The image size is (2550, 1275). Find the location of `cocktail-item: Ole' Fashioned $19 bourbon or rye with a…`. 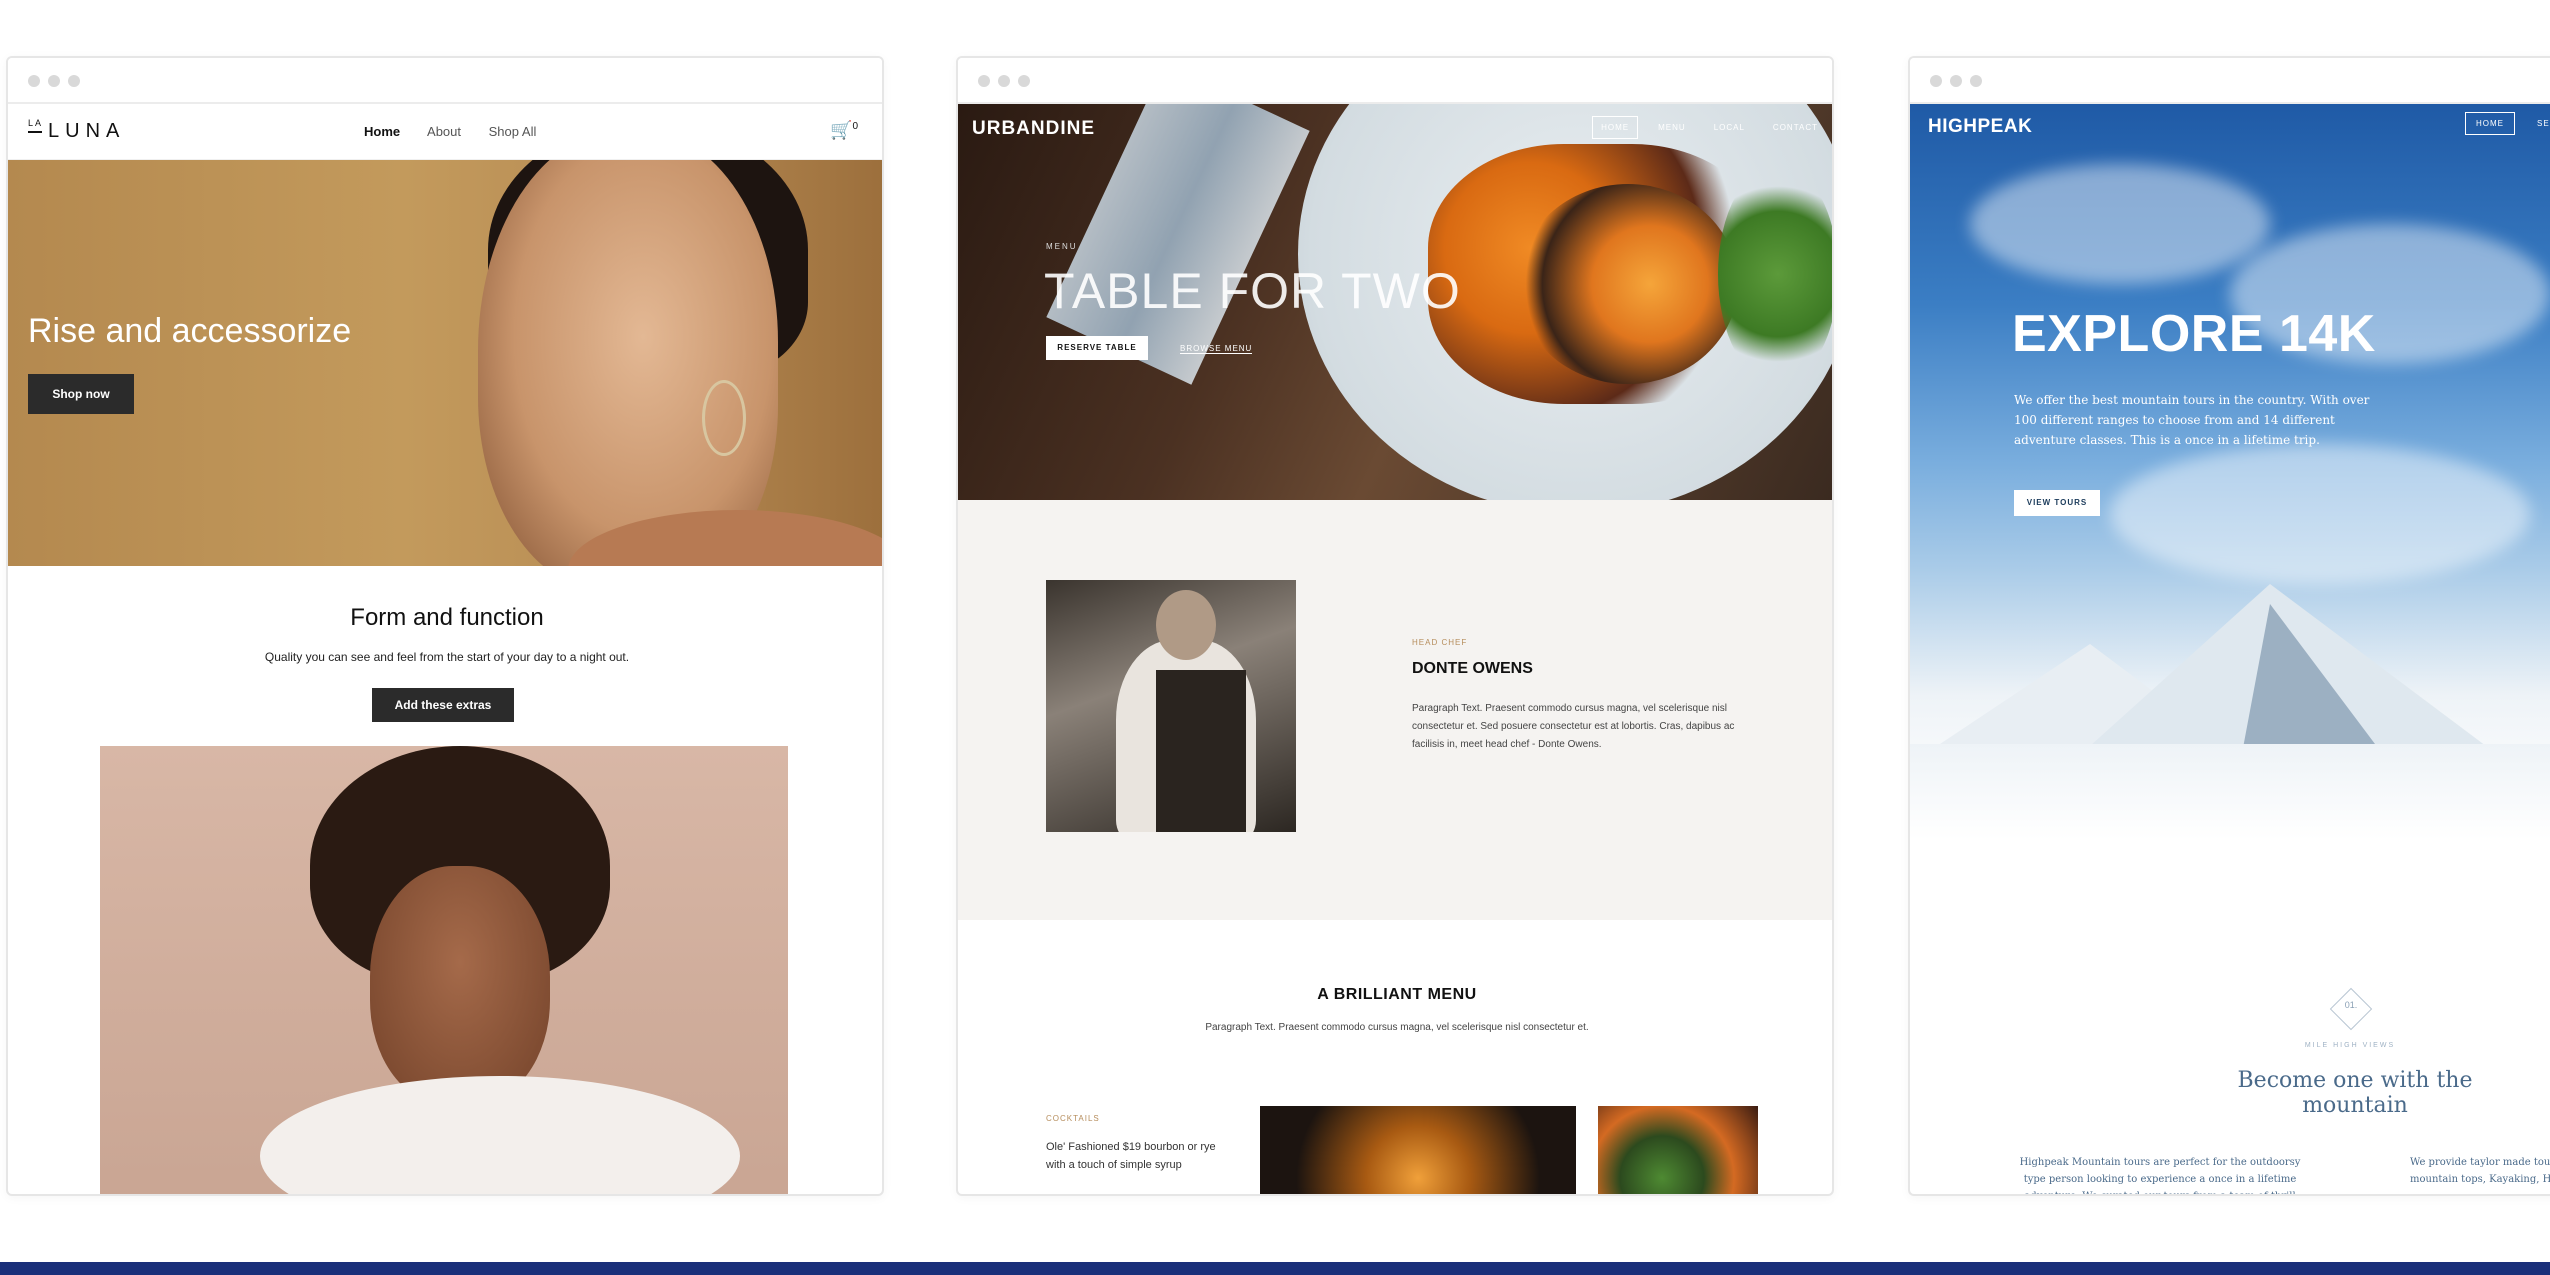

cocktail-item: Ole' Fashioned $19 bourbon or rye with a… is located at coordinates (1131, 1156).